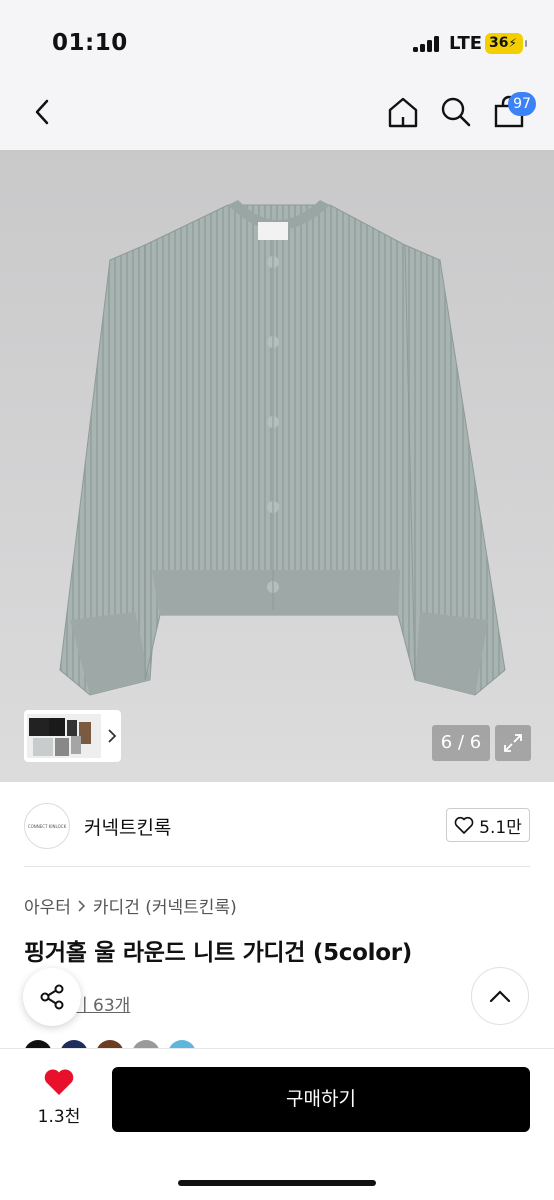 The height and width of the screenshot is (1200, 554). Describe the element at coordinates (165, 905) in the screenshot. I see `breadcrumb-level2: 카디건 (커넥트킨록)` at that location.